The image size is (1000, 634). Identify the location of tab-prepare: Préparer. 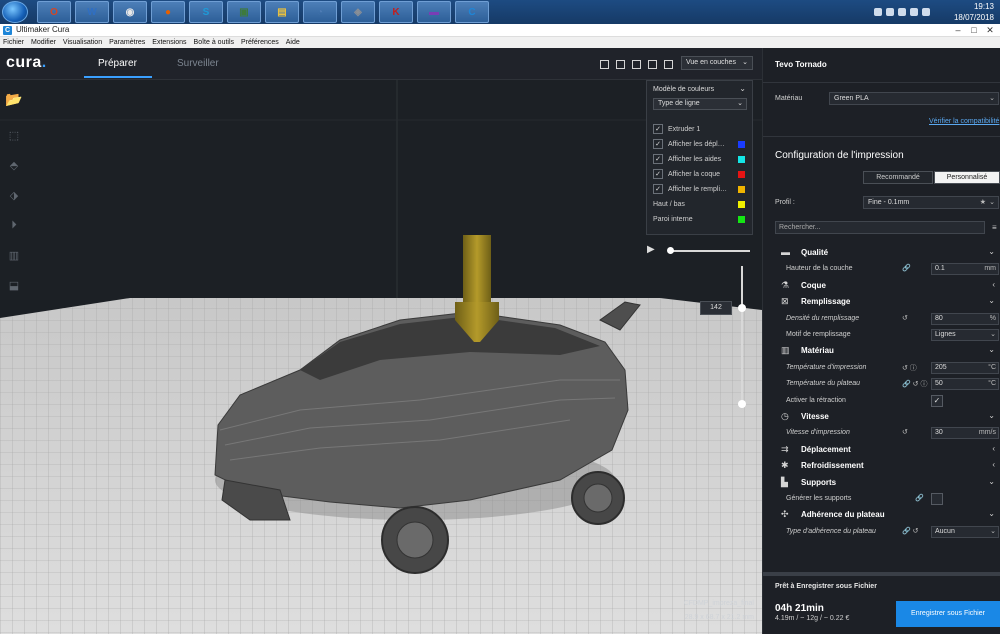
(117, 63).